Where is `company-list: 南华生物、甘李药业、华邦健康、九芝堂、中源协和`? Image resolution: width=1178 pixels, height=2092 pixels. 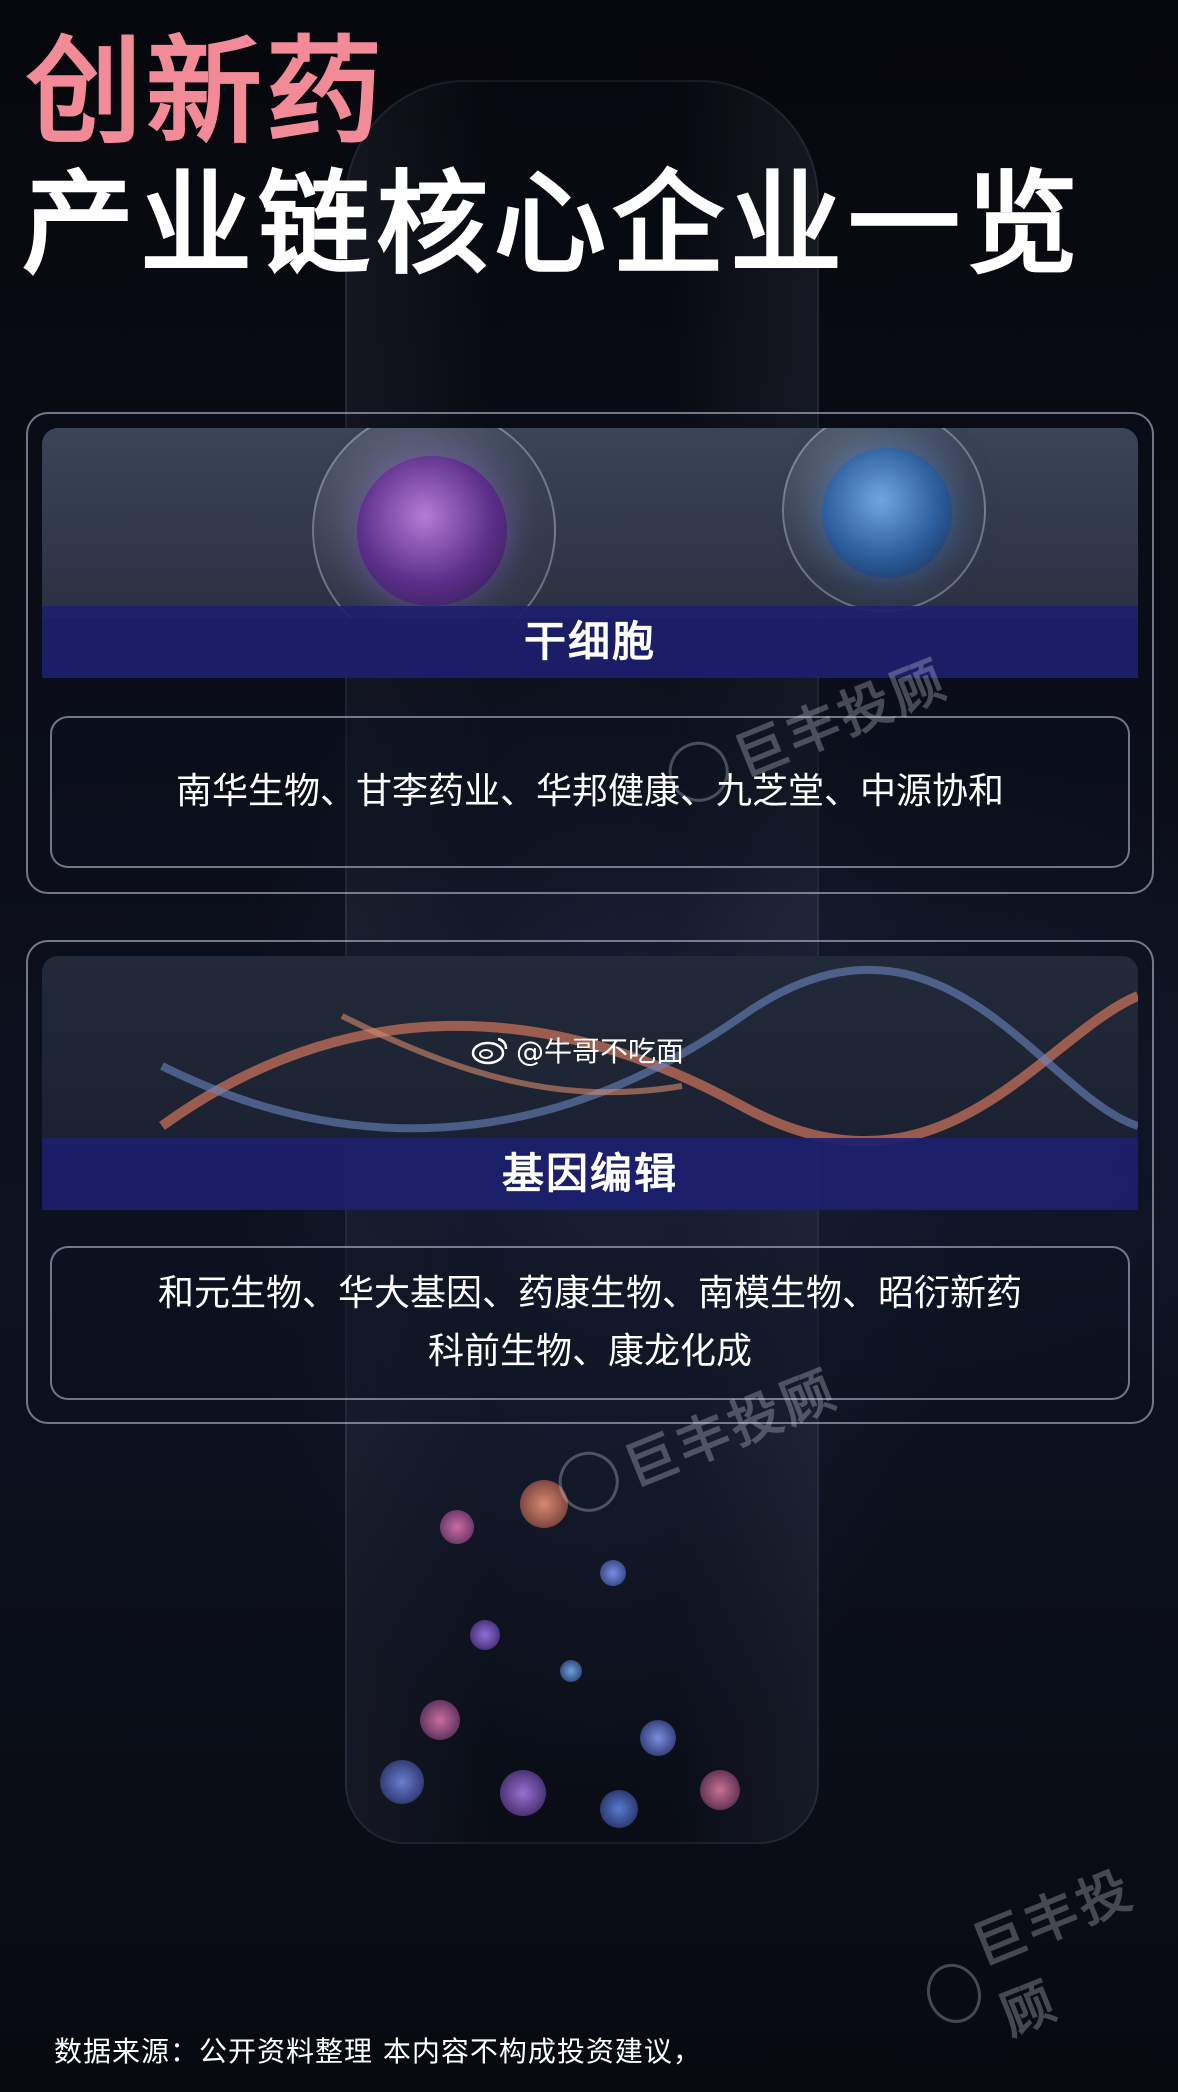
company-list: 南华生物、甘李药业、华邦健康、九芝堂、中源协和 is located at coordinates (590, 792).